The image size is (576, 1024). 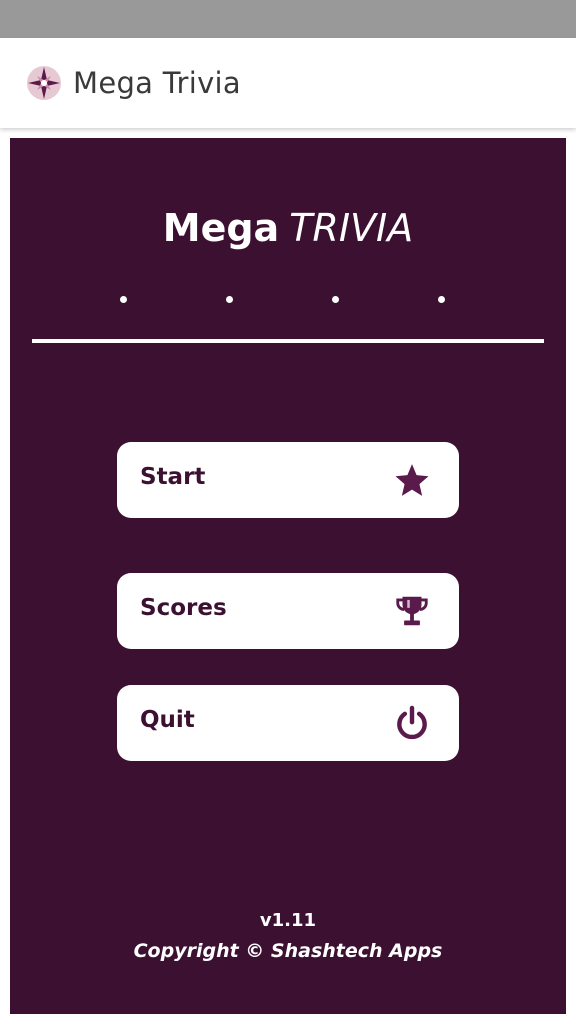 What do you see at coordinates (412, 611) in the screenshot?
I see `trophy-icon` at bounding box center [412, 611].